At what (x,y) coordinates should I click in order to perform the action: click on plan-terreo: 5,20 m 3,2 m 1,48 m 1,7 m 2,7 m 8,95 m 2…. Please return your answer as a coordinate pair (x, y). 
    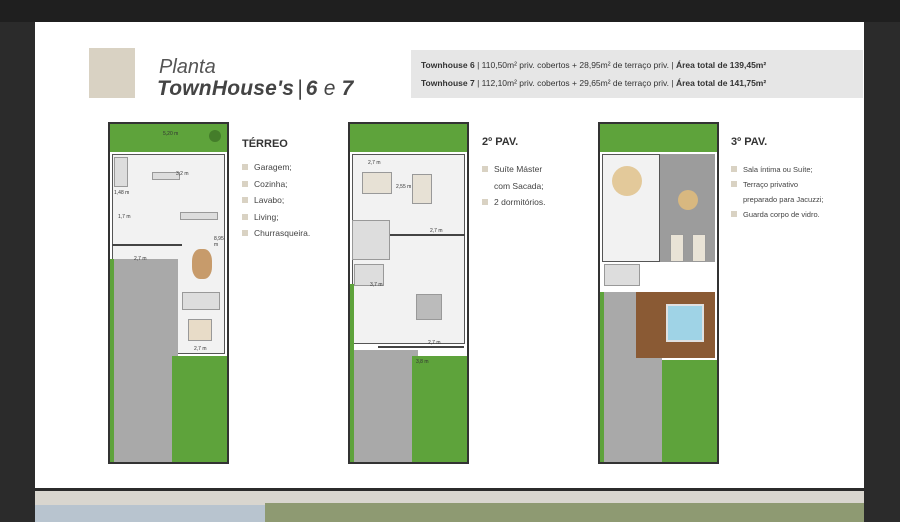
    Looking at the image, I should click on (168, 293).